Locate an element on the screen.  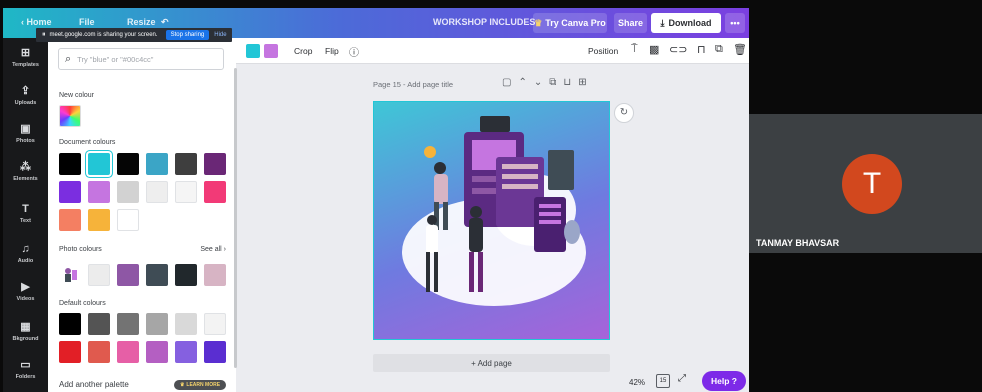
sidebar-label: Videos is located at coordinates (25, 299).